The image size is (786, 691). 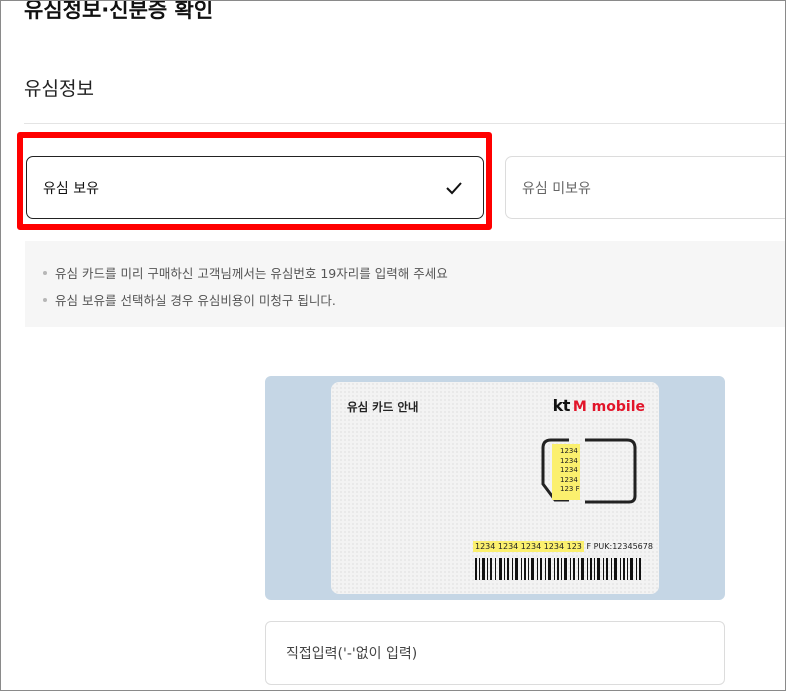 I want to click on iccid-row: 1234 1234 1234 1234 123 F PUK:12345678, so click(x=563, y=546).